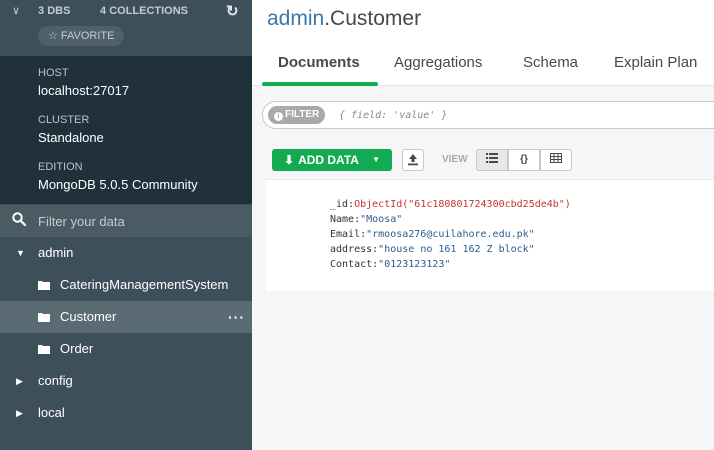 Image resolution: width=714 pixels, height=450 pixels. What do you see at coordinates (289, 160) in the screenshot?
I see `download-icon: ⬇` at bounding box center [289, 160].